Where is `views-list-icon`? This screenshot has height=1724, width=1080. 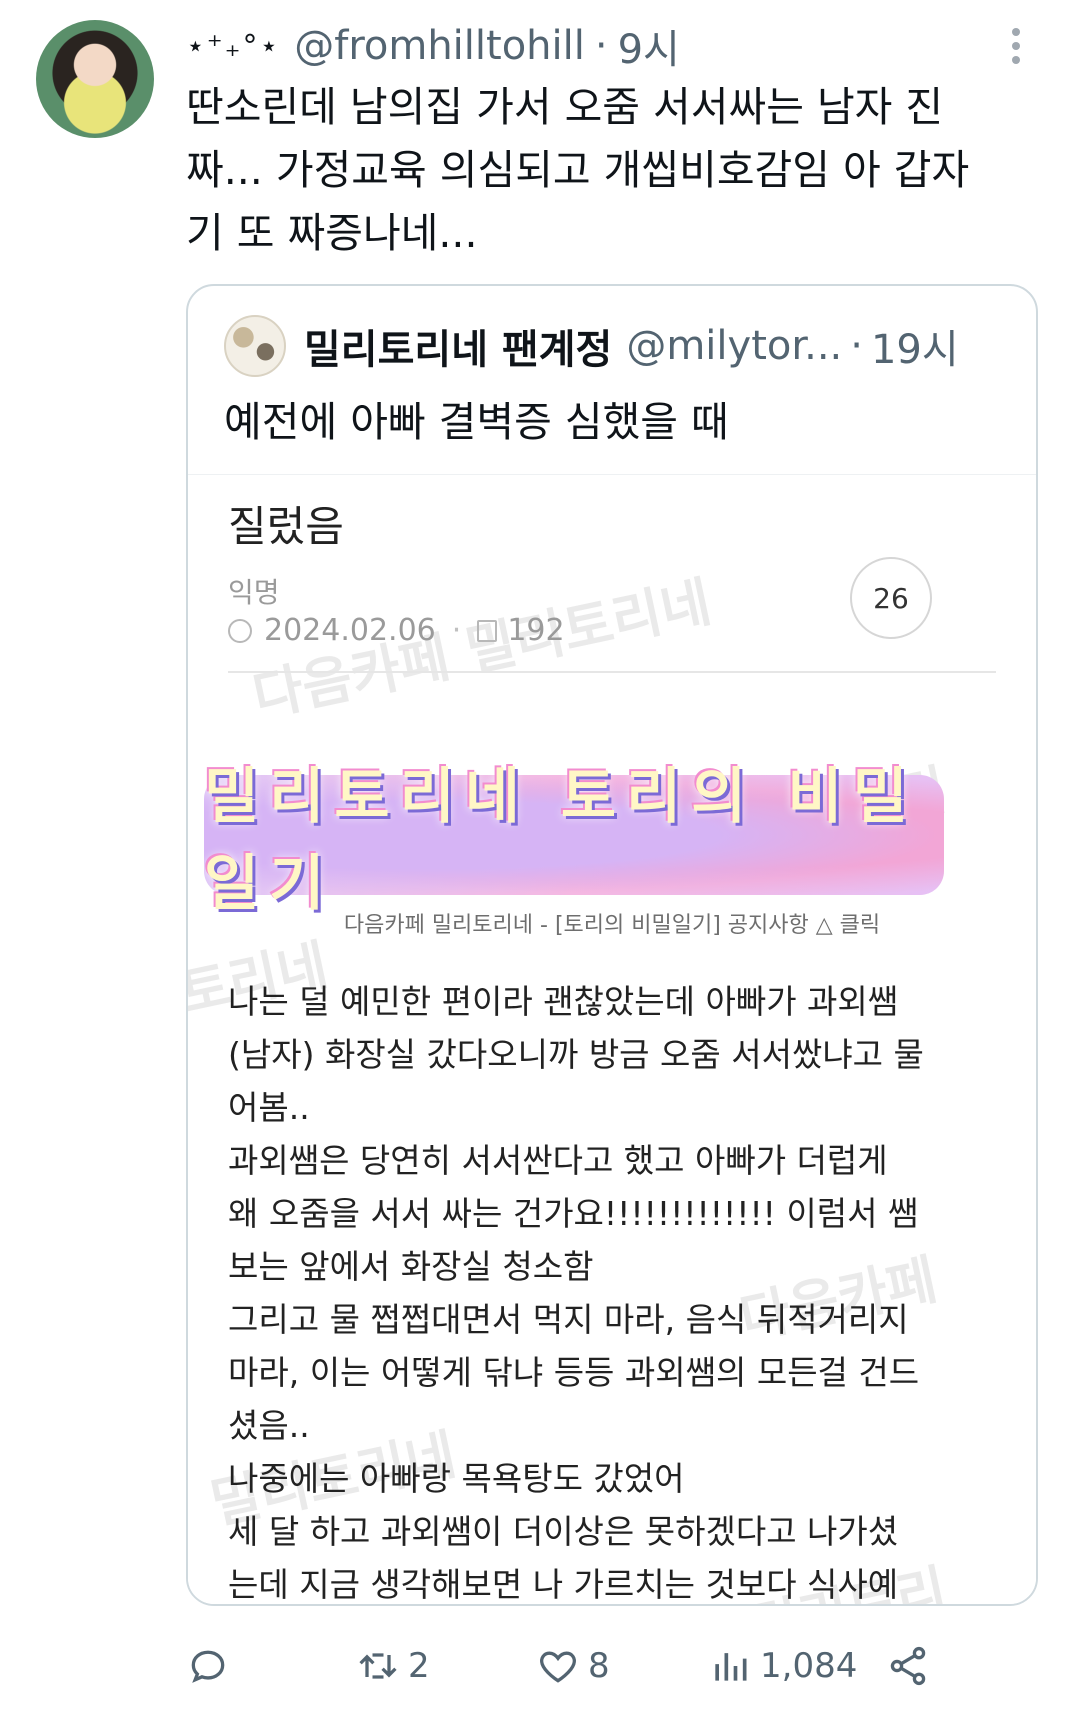 views-list-icon is located at coordinates (487, 630).